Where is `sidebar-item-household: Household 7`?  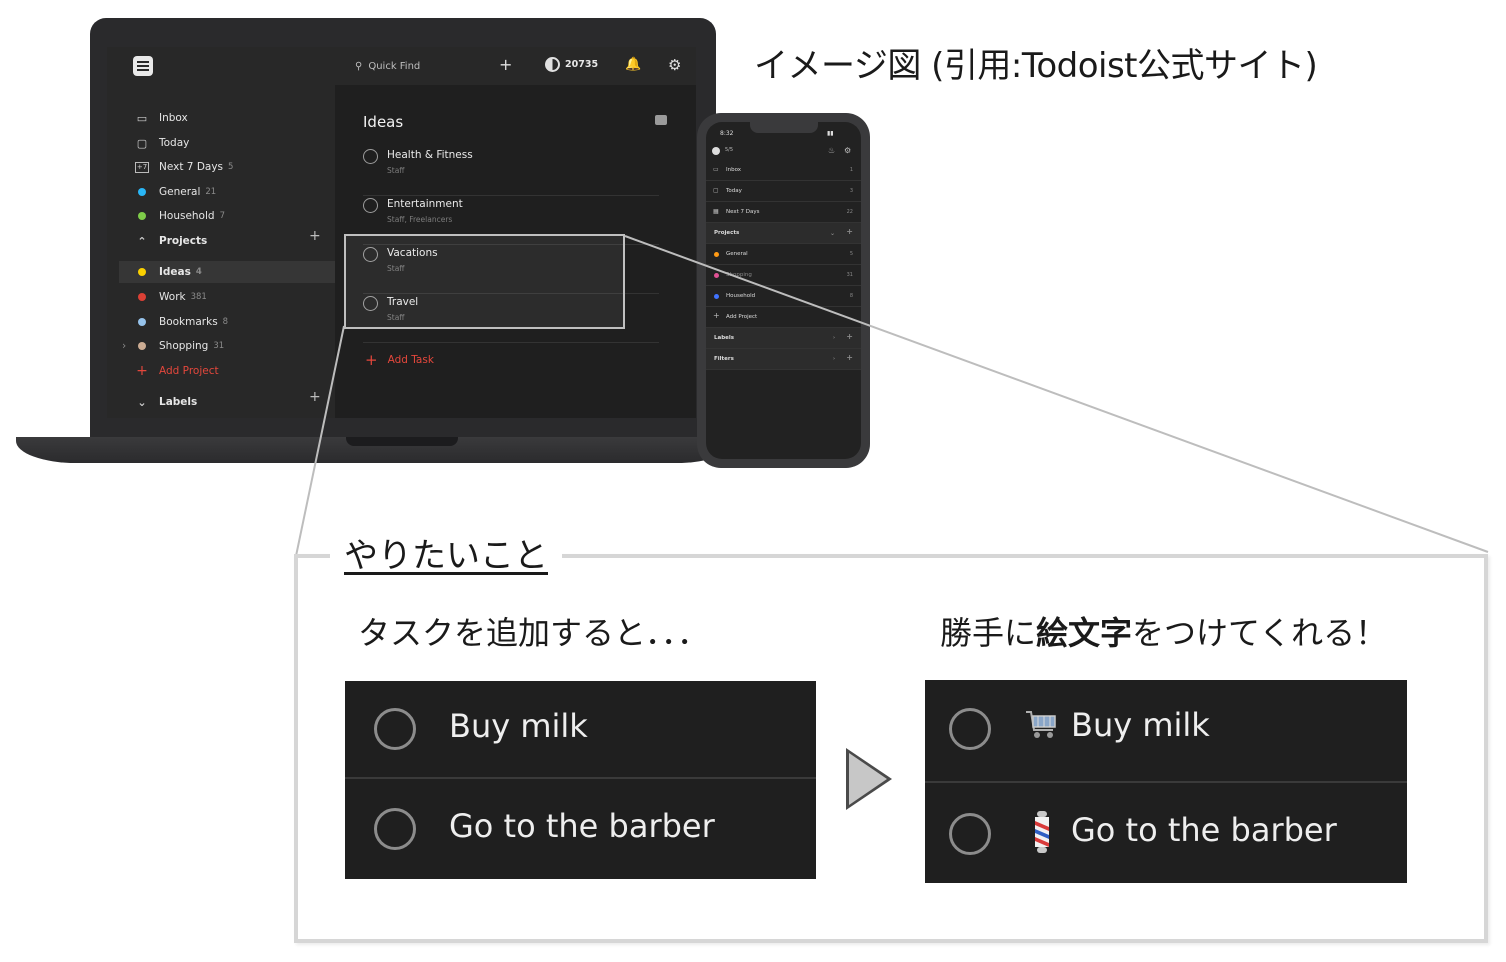 sidebar-item-household: Household 7 is located at coordinates (180, 216).